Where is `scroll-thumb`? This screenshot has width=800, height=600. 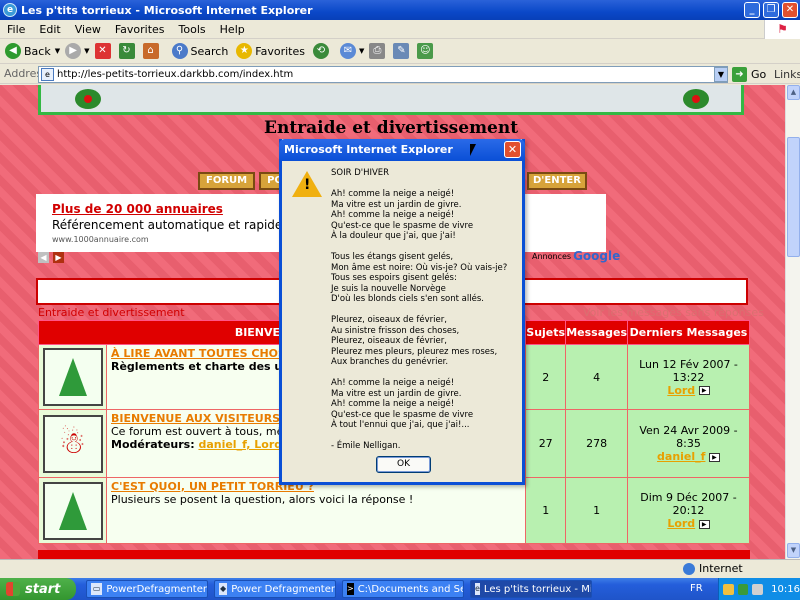
scroll-thumb is located at coordinates (793, 197).